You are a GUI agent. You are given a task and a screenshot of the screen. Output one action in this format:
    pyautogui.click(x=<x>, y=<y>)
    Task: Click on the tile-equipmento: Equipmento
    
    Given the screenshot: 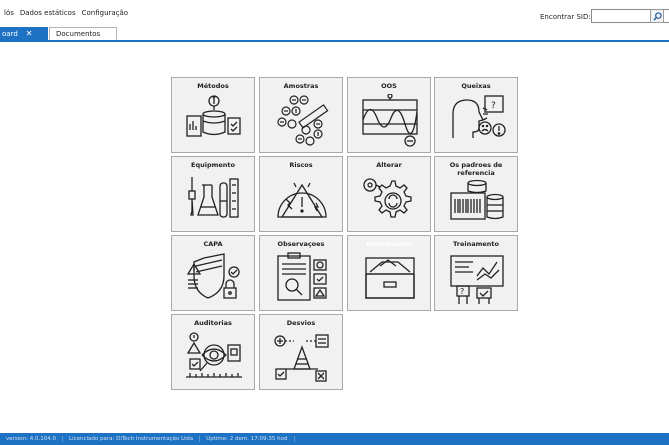 What is the action you would take?
    pyautogui.click(x=213, y=194)
    